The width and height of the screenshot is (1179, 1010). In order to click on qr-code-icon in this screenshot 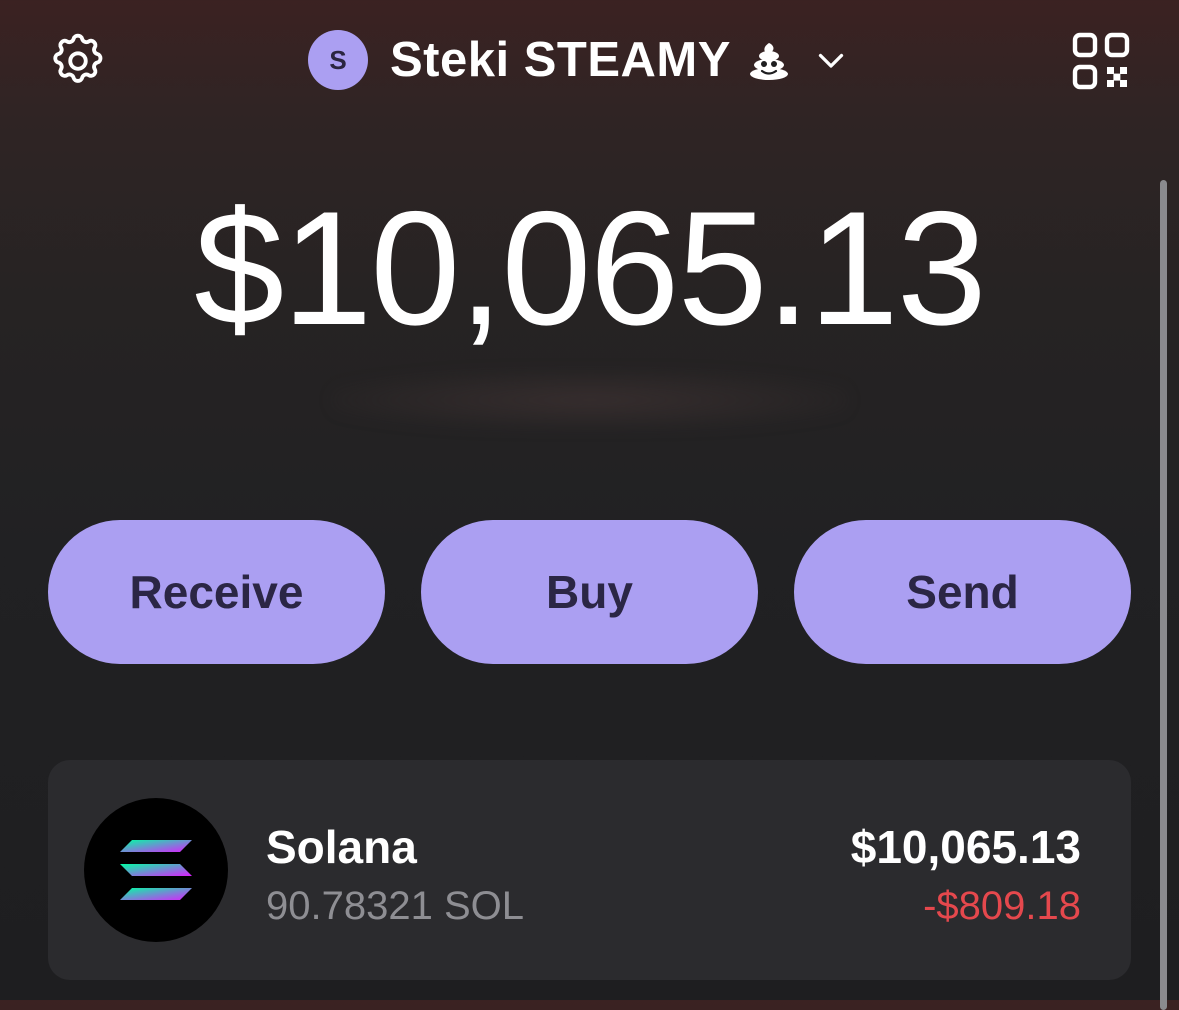, I will do `click(1101, 61)`.